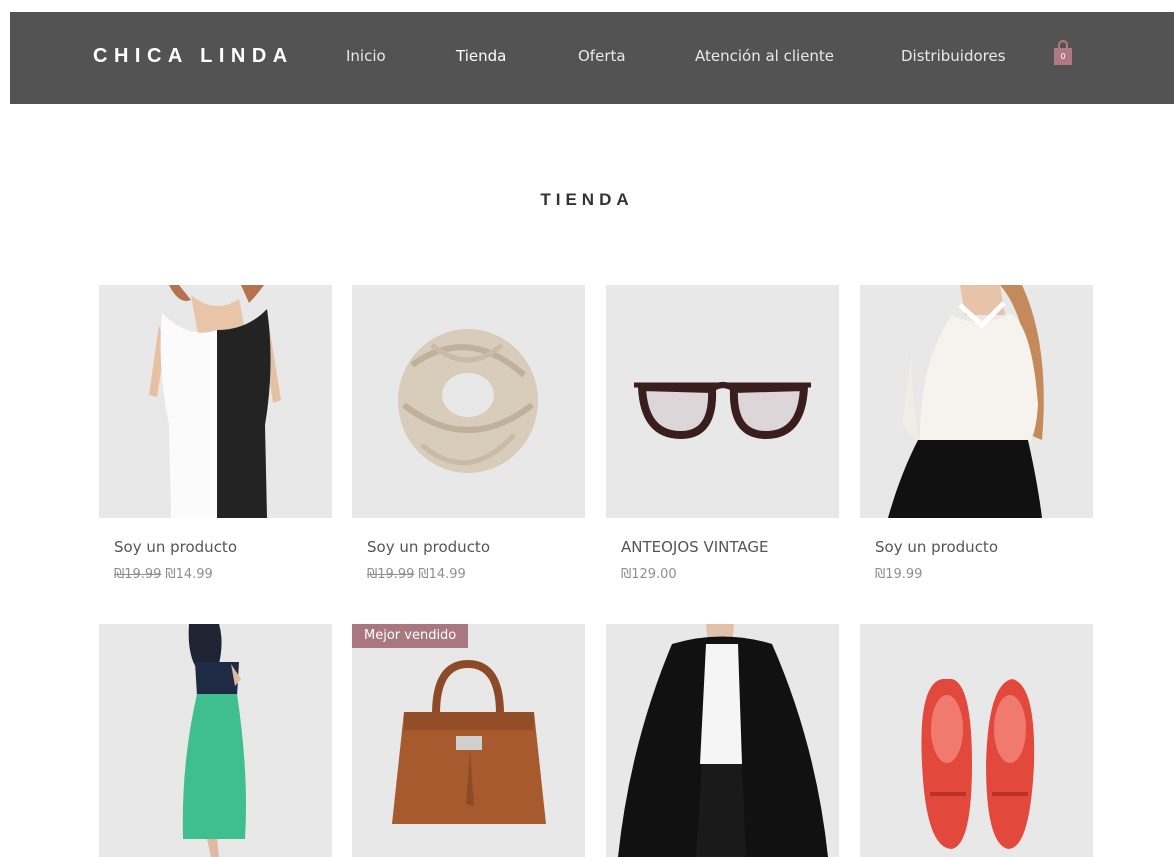 The image size is (1174, 857). I want to click on product-price: ₪129.00, so click(649, 574).